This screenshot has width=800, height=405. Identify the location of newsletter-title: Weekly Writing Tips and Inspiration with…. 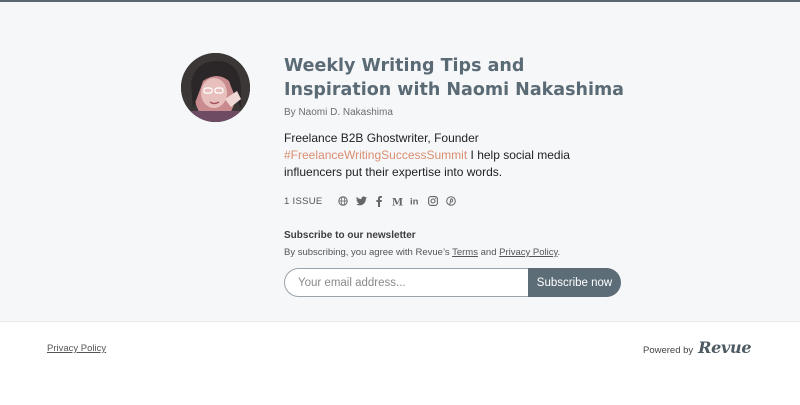
(454, 78).